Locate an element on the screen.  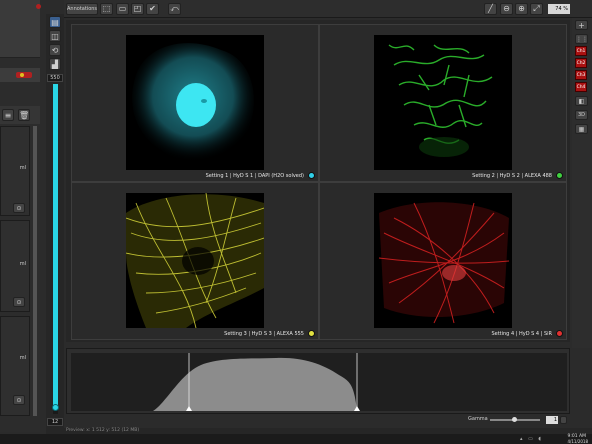
gamma-slider-handle is located at coordinates (514, 419).